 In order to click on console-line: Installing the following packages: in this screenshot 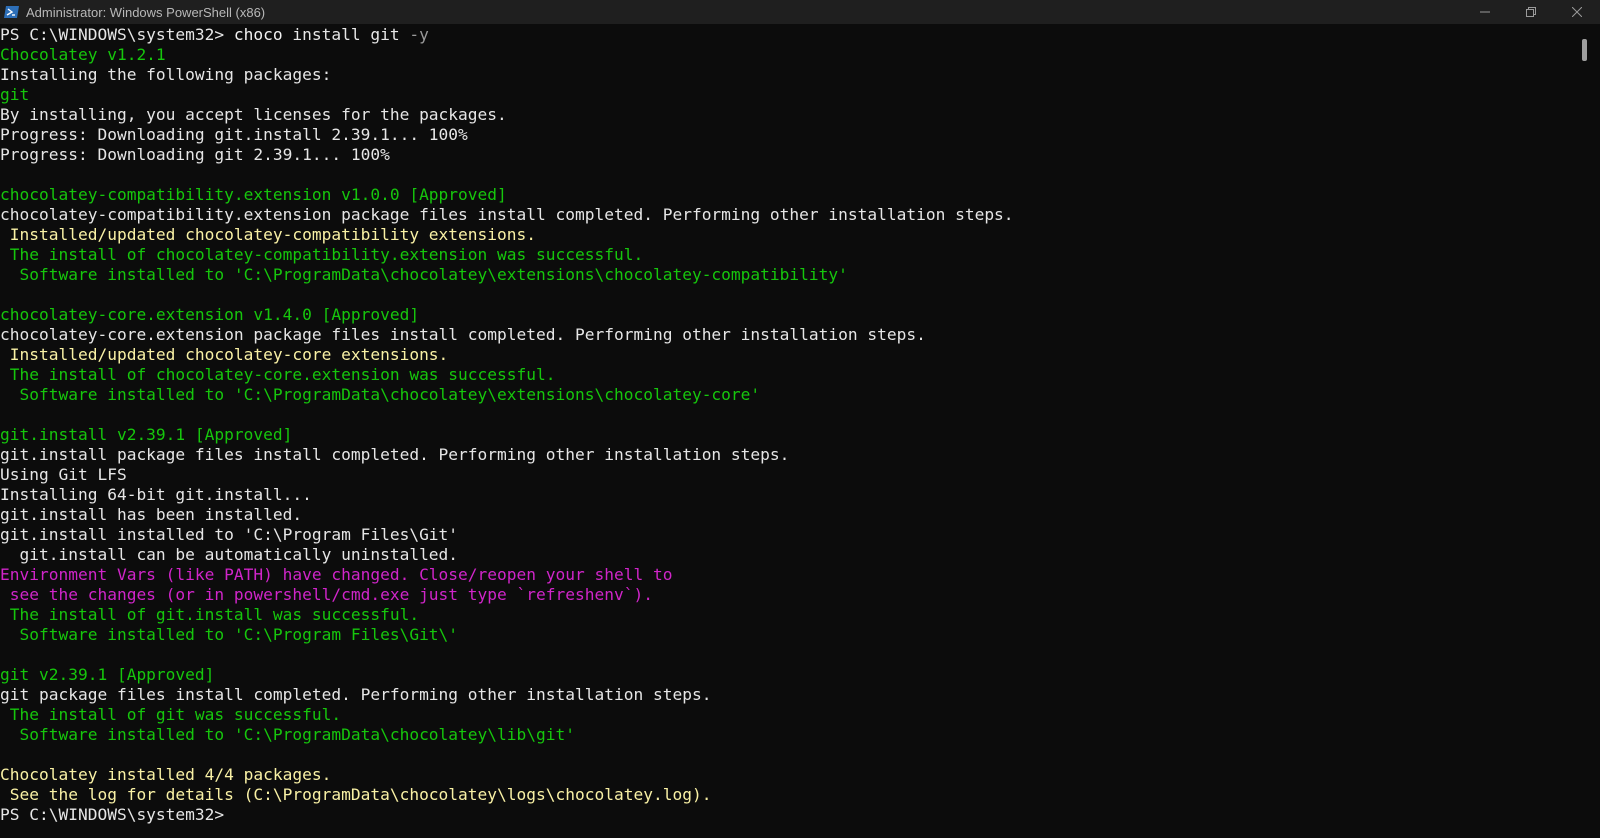, I will do `click(785, 75)`.